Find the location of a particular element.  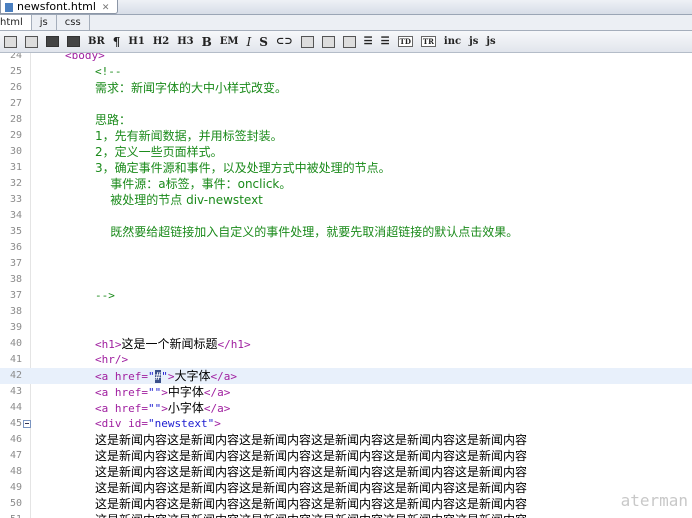

code-line: 29 1，先有新闻数据，并用标签封装。 is located at coordinates (346, 136).